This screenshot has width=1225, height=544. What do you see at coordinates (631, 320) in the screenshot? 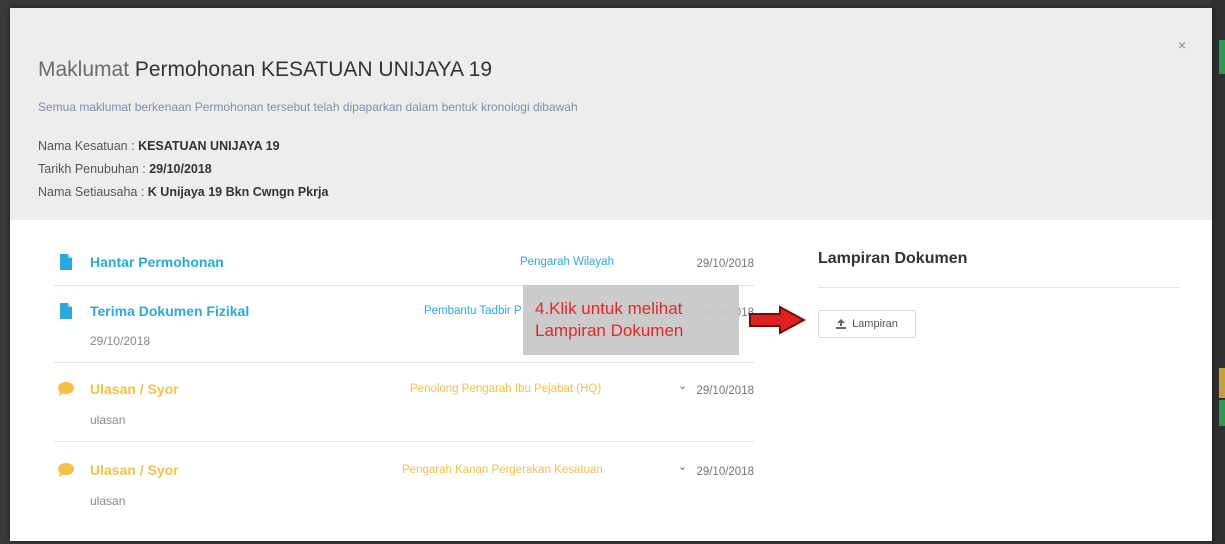
I see `instruction-callout: 4.Klik untuk melihat Lampiran Dokumen` at bounding box center [631, 320].